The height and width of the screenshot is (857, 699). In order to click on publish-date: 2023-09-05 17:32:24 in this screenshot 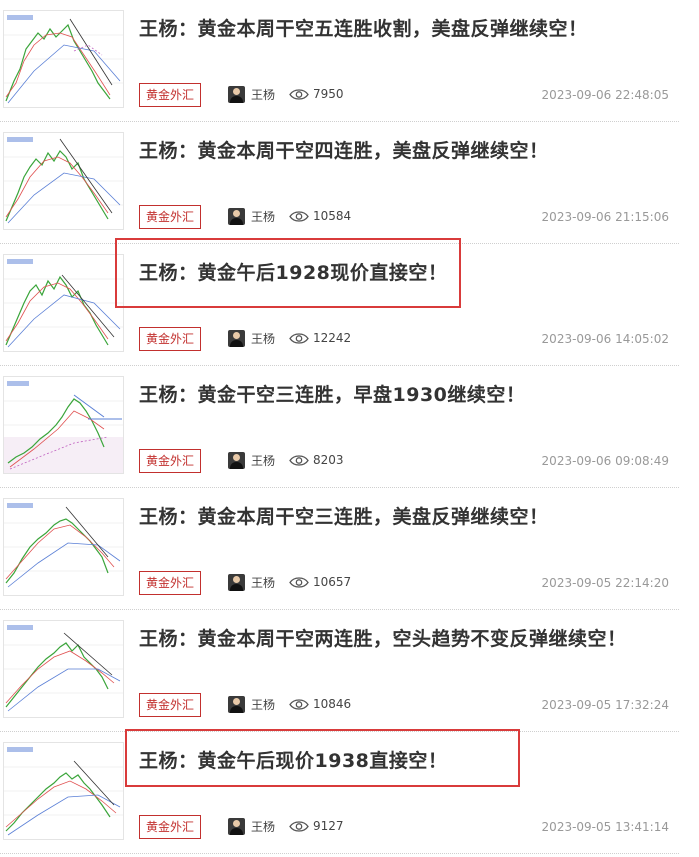, I will do `click(605, 705)`.